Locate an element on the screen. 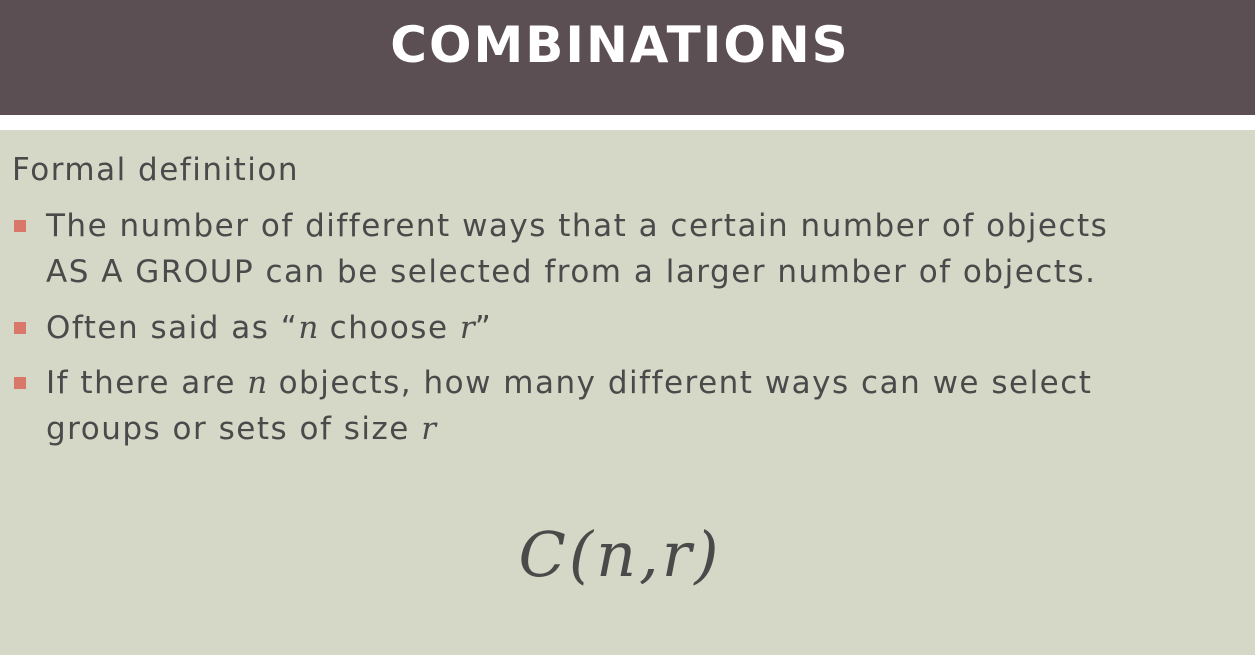  bullet-item-2: Often said as “n choose r” is located at coordinates (253, 328).